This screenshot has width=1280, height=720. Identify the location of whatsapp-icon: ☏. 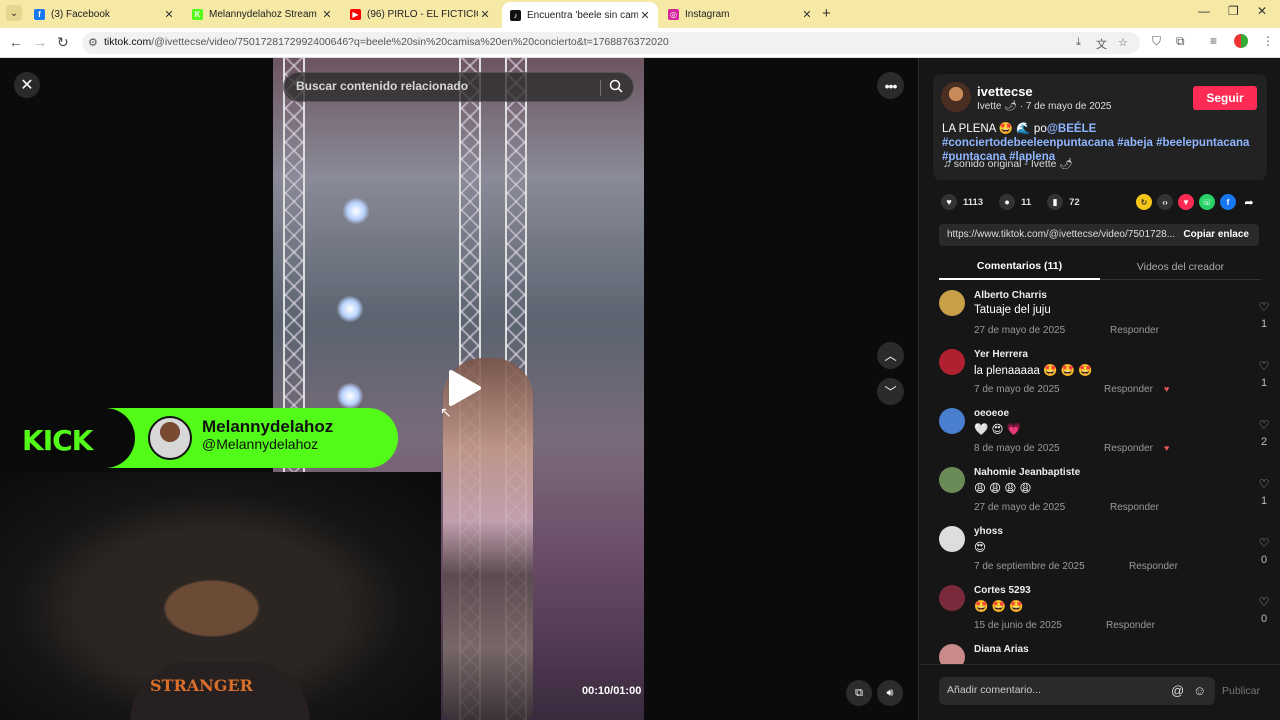
(1207, 202).